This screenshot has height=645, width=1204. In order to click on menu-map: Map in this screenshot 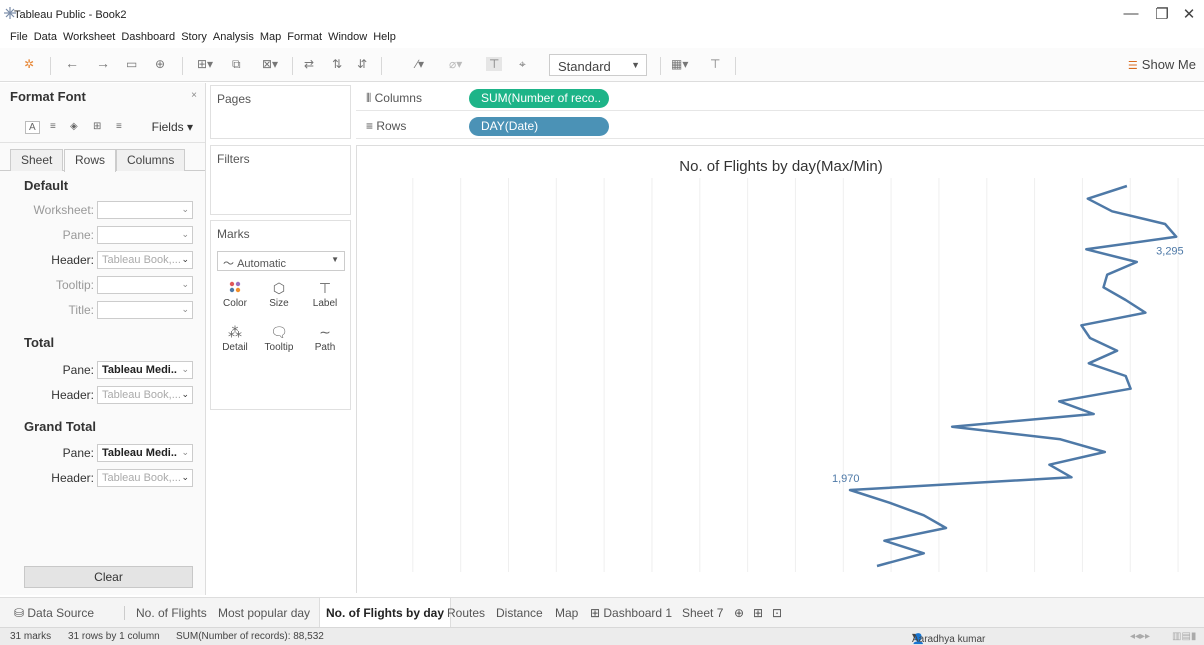, I will do `click(270, 37)`.